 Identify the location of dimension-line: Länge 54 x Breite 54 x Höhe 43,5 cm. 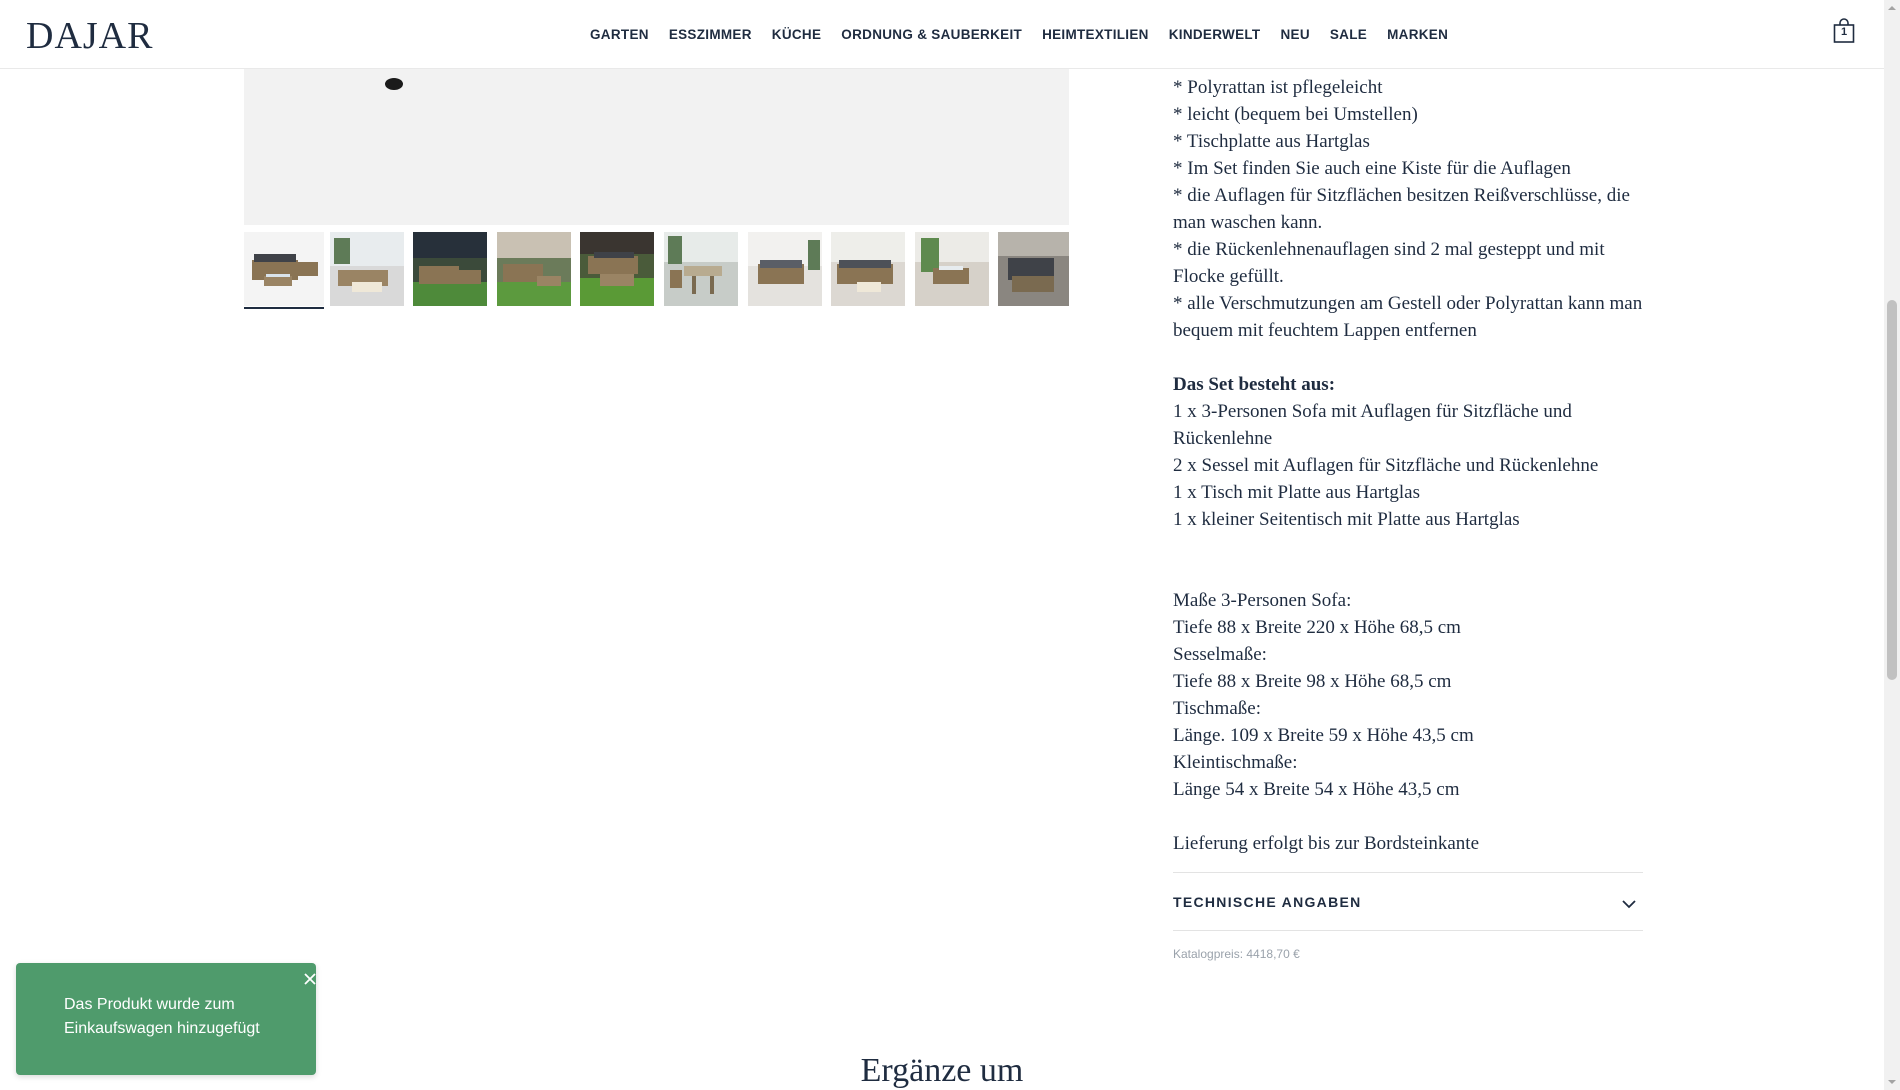
(1316, 789).